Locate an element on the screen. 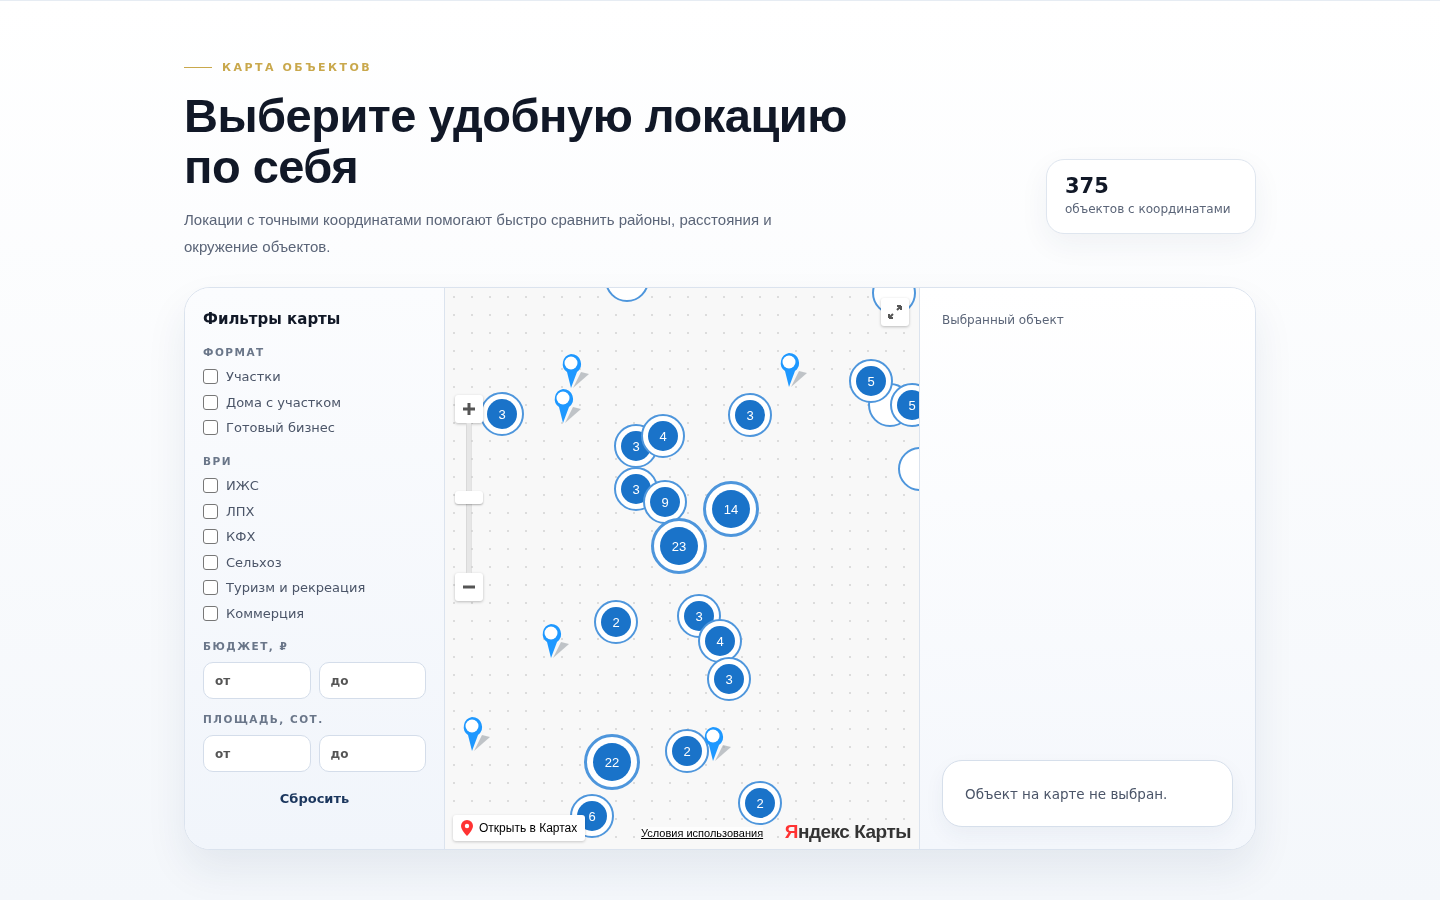 The width and height of the screenshot is (1440, 900). range-title: БЮДЖЕТ, ₽ is located at coordinates (246, 646).